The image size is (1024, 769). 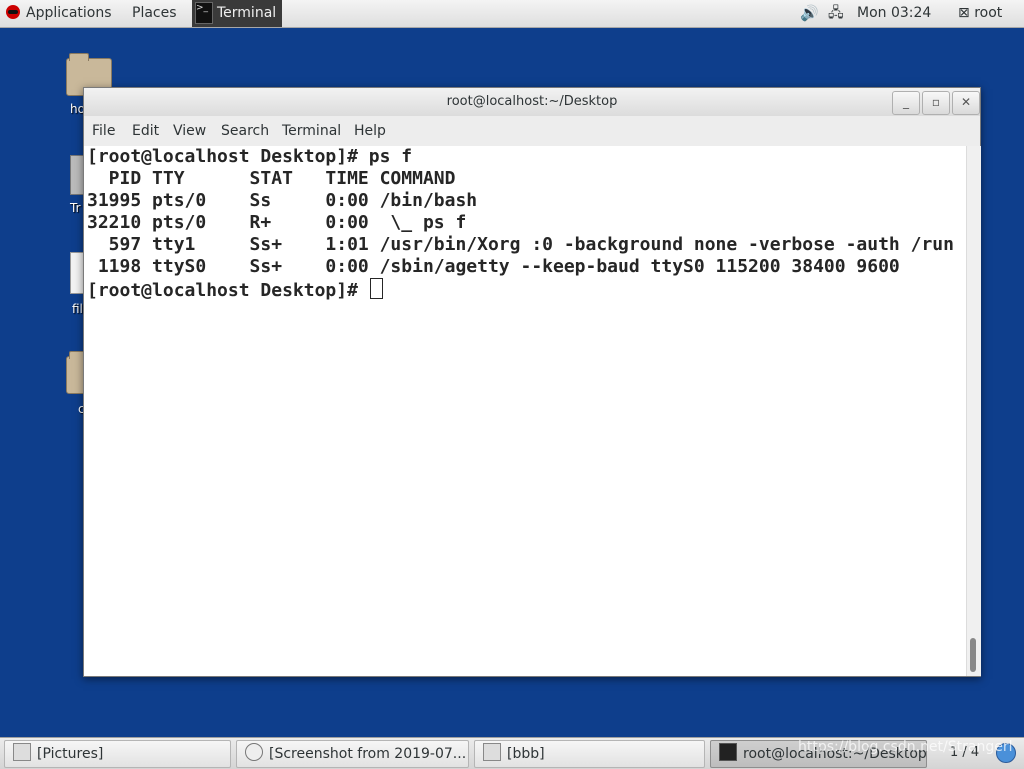 What do you see at coordinates (250, 156) in the screenshot?
I see `terminal-line: [root@localhost Desktop]# ps f` at bounding box center [250, 156].